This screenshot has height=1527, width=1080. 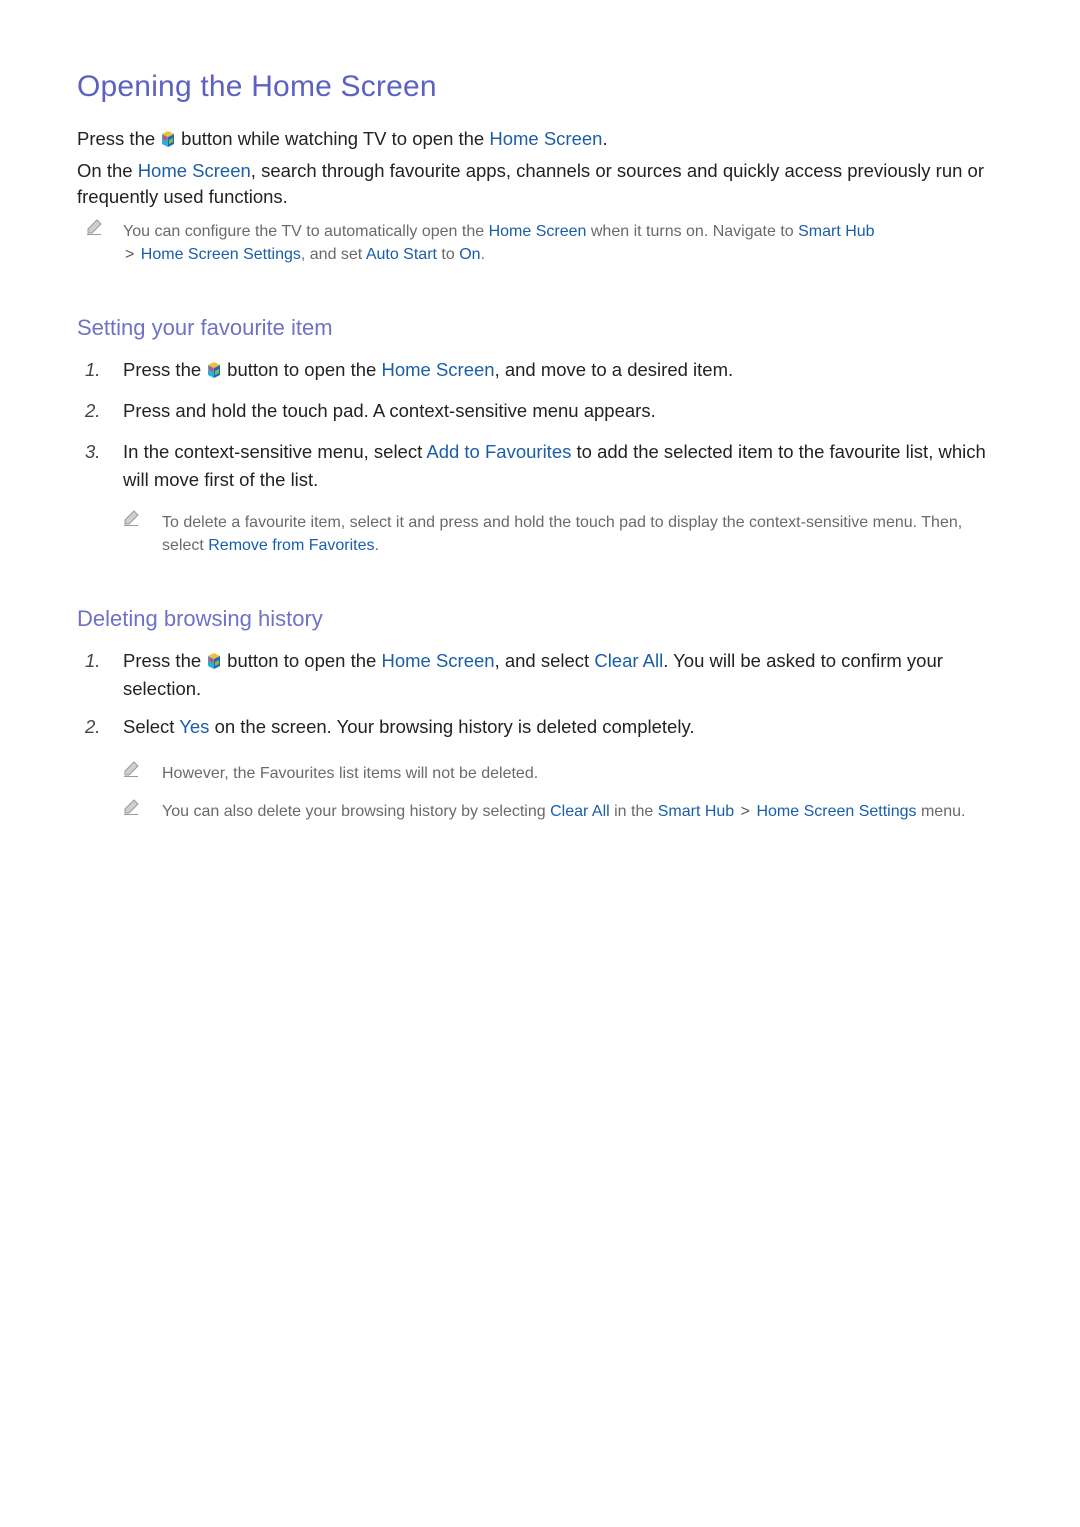 What do you see at coordinates (257, 86) in the screenshot?
I see `page-title: Opening the Home Screen` at bounding box center [257, 86].